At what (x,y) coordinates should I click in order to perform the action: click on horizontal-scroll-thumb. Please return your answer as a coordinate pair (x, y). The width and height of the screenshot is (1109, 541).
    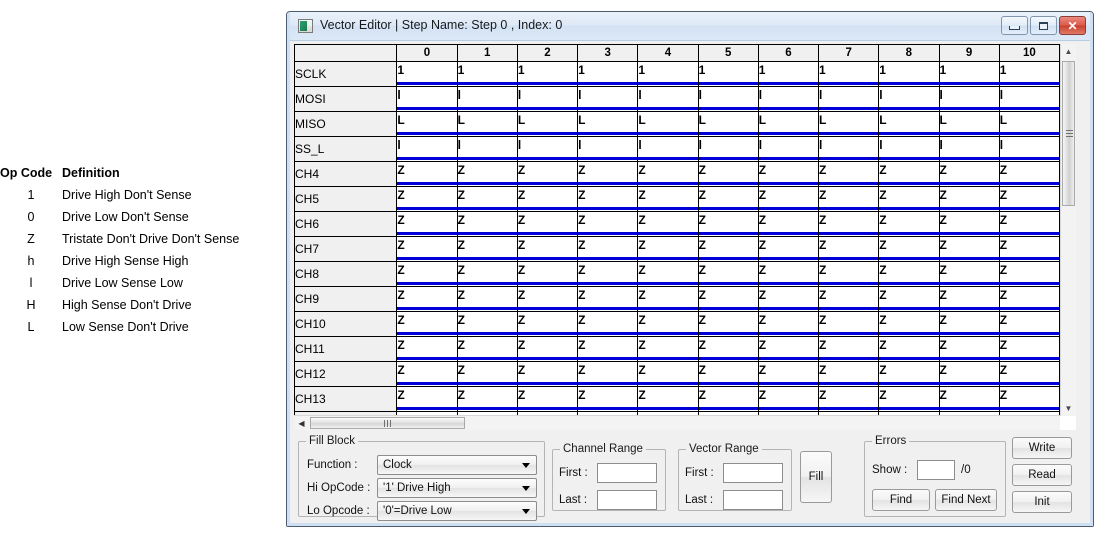
    Looking at the image, I should click on (387, 423).